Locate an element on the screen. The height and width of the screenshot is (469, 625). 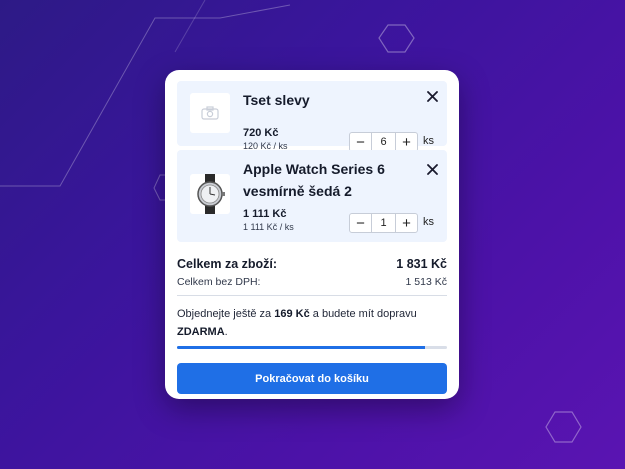
total-row: Celkem za zboží: 1 831 Kč is located at coordinates (312, 264).